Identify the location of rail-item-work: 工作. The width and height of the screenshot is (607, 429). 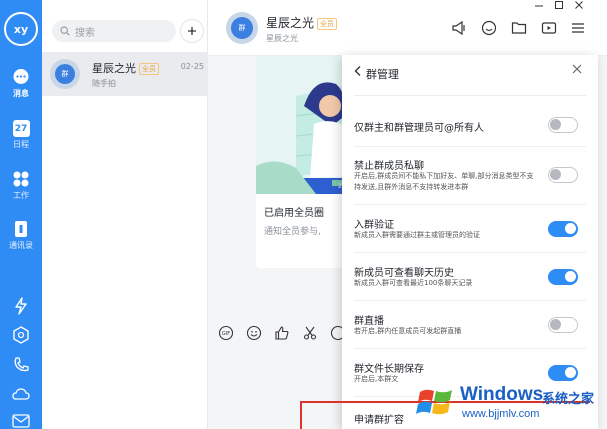
(21, 185).